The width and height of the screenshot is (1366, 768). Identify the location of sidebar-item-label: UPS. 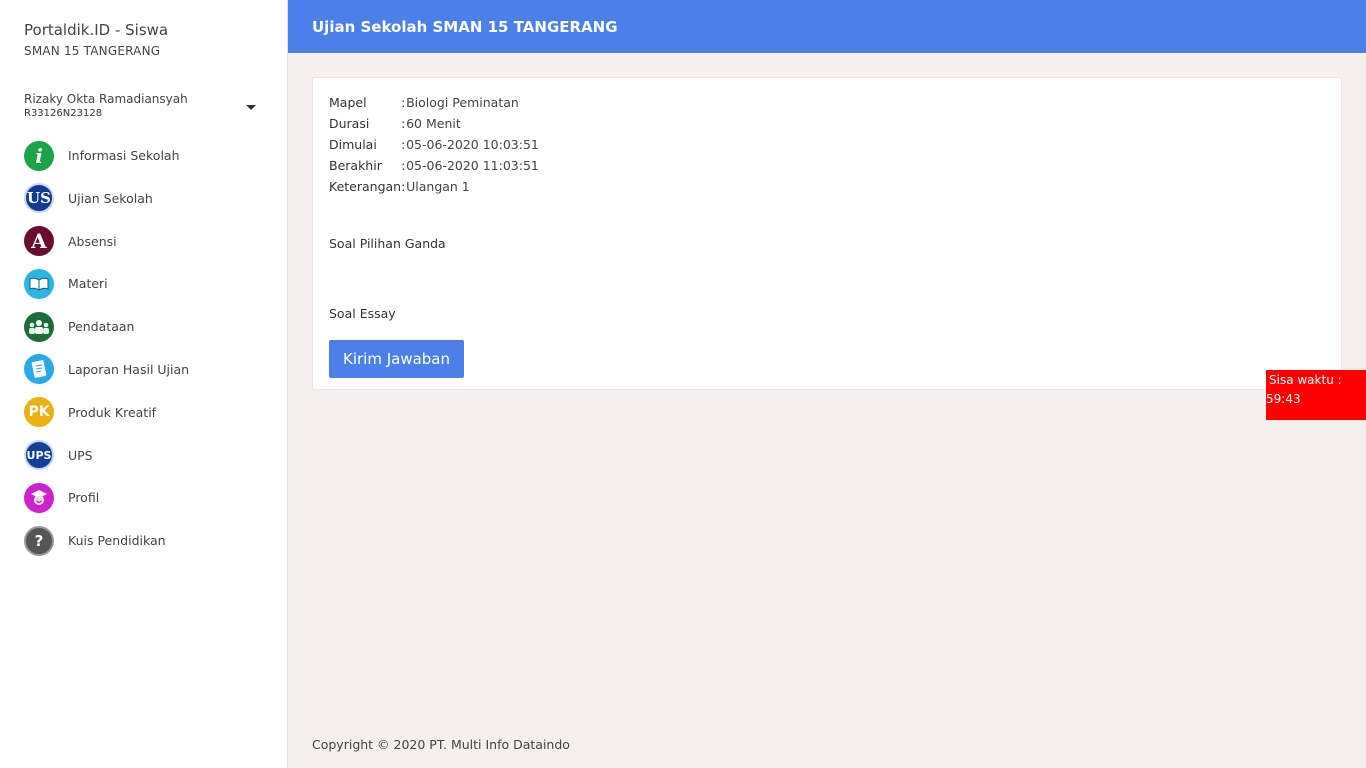
(80, 455).